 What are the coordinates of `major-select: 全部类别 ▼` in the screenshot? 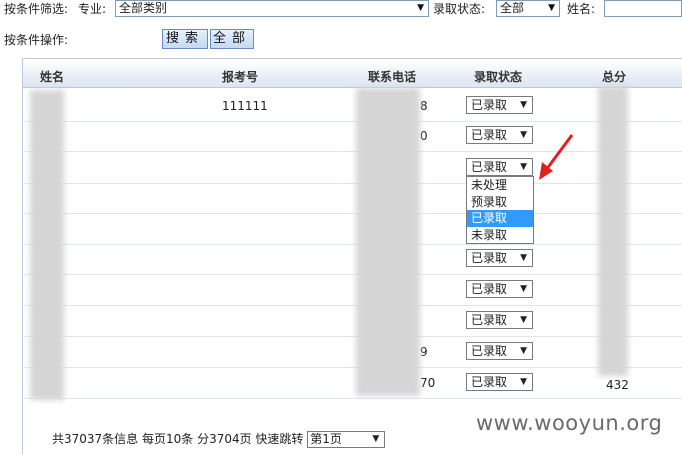 It's located at (272, 8).